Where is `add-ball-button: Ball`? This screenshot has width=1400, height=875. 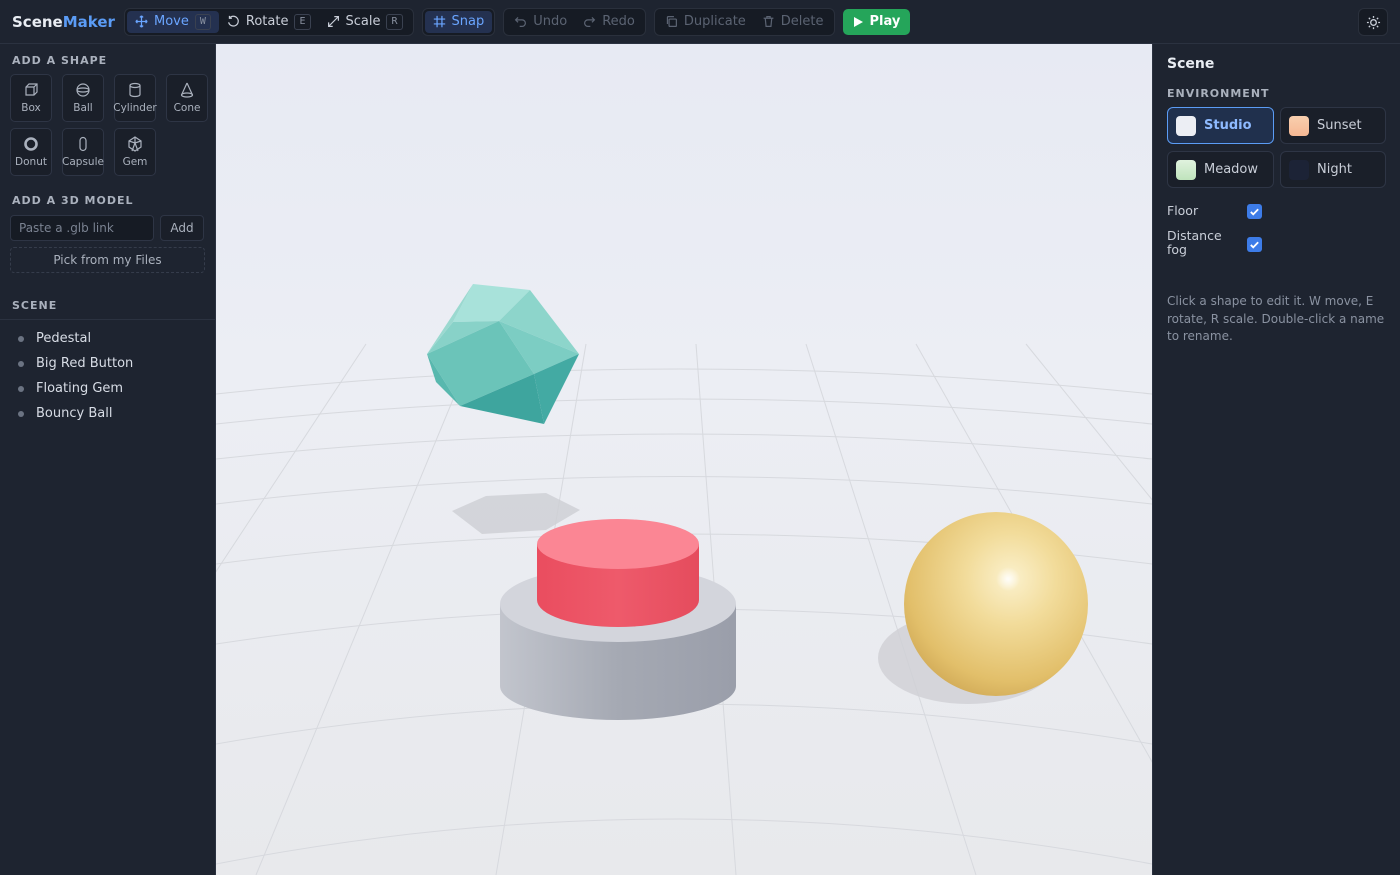 add-ball-button: Ball is located at coordinates (83, 98).